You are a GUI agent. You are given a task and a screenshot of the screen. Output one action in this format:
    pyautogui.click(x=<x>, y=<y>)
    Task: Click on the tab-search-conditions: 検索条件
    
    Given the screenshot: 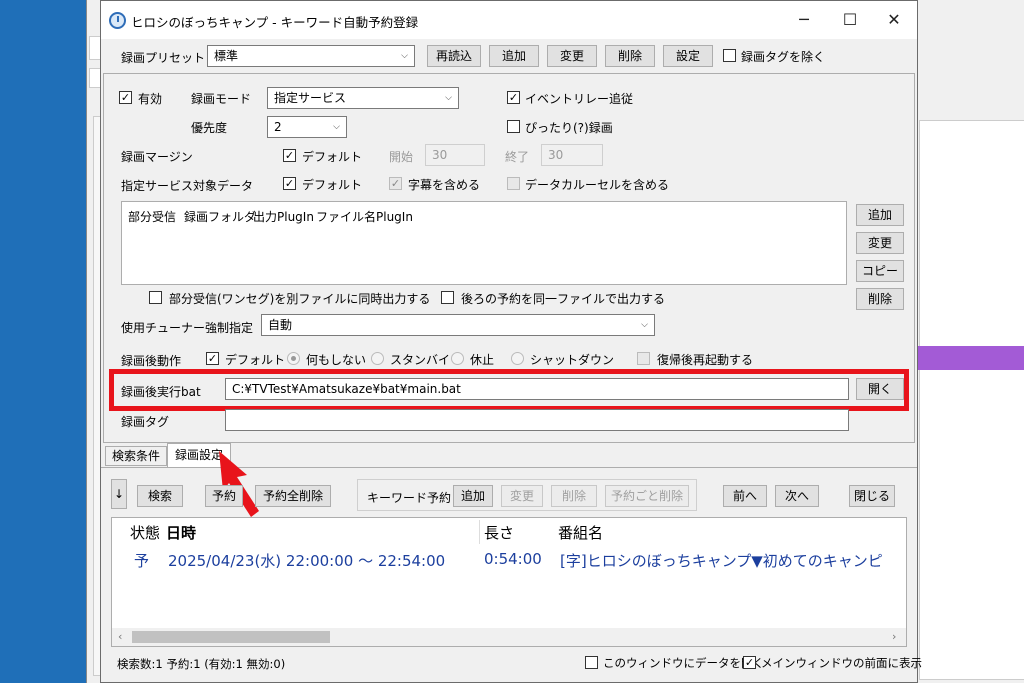 What is the action you would take?
    pyautogui.click(x=136, y=456)
    